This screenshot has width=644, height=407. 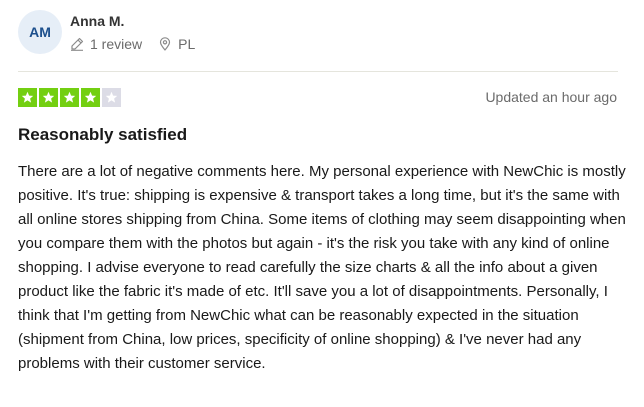 What do you see at coordinates (77, 44) in the screenshot?
I see `pencil-icon` at bounding box center [77, 44].